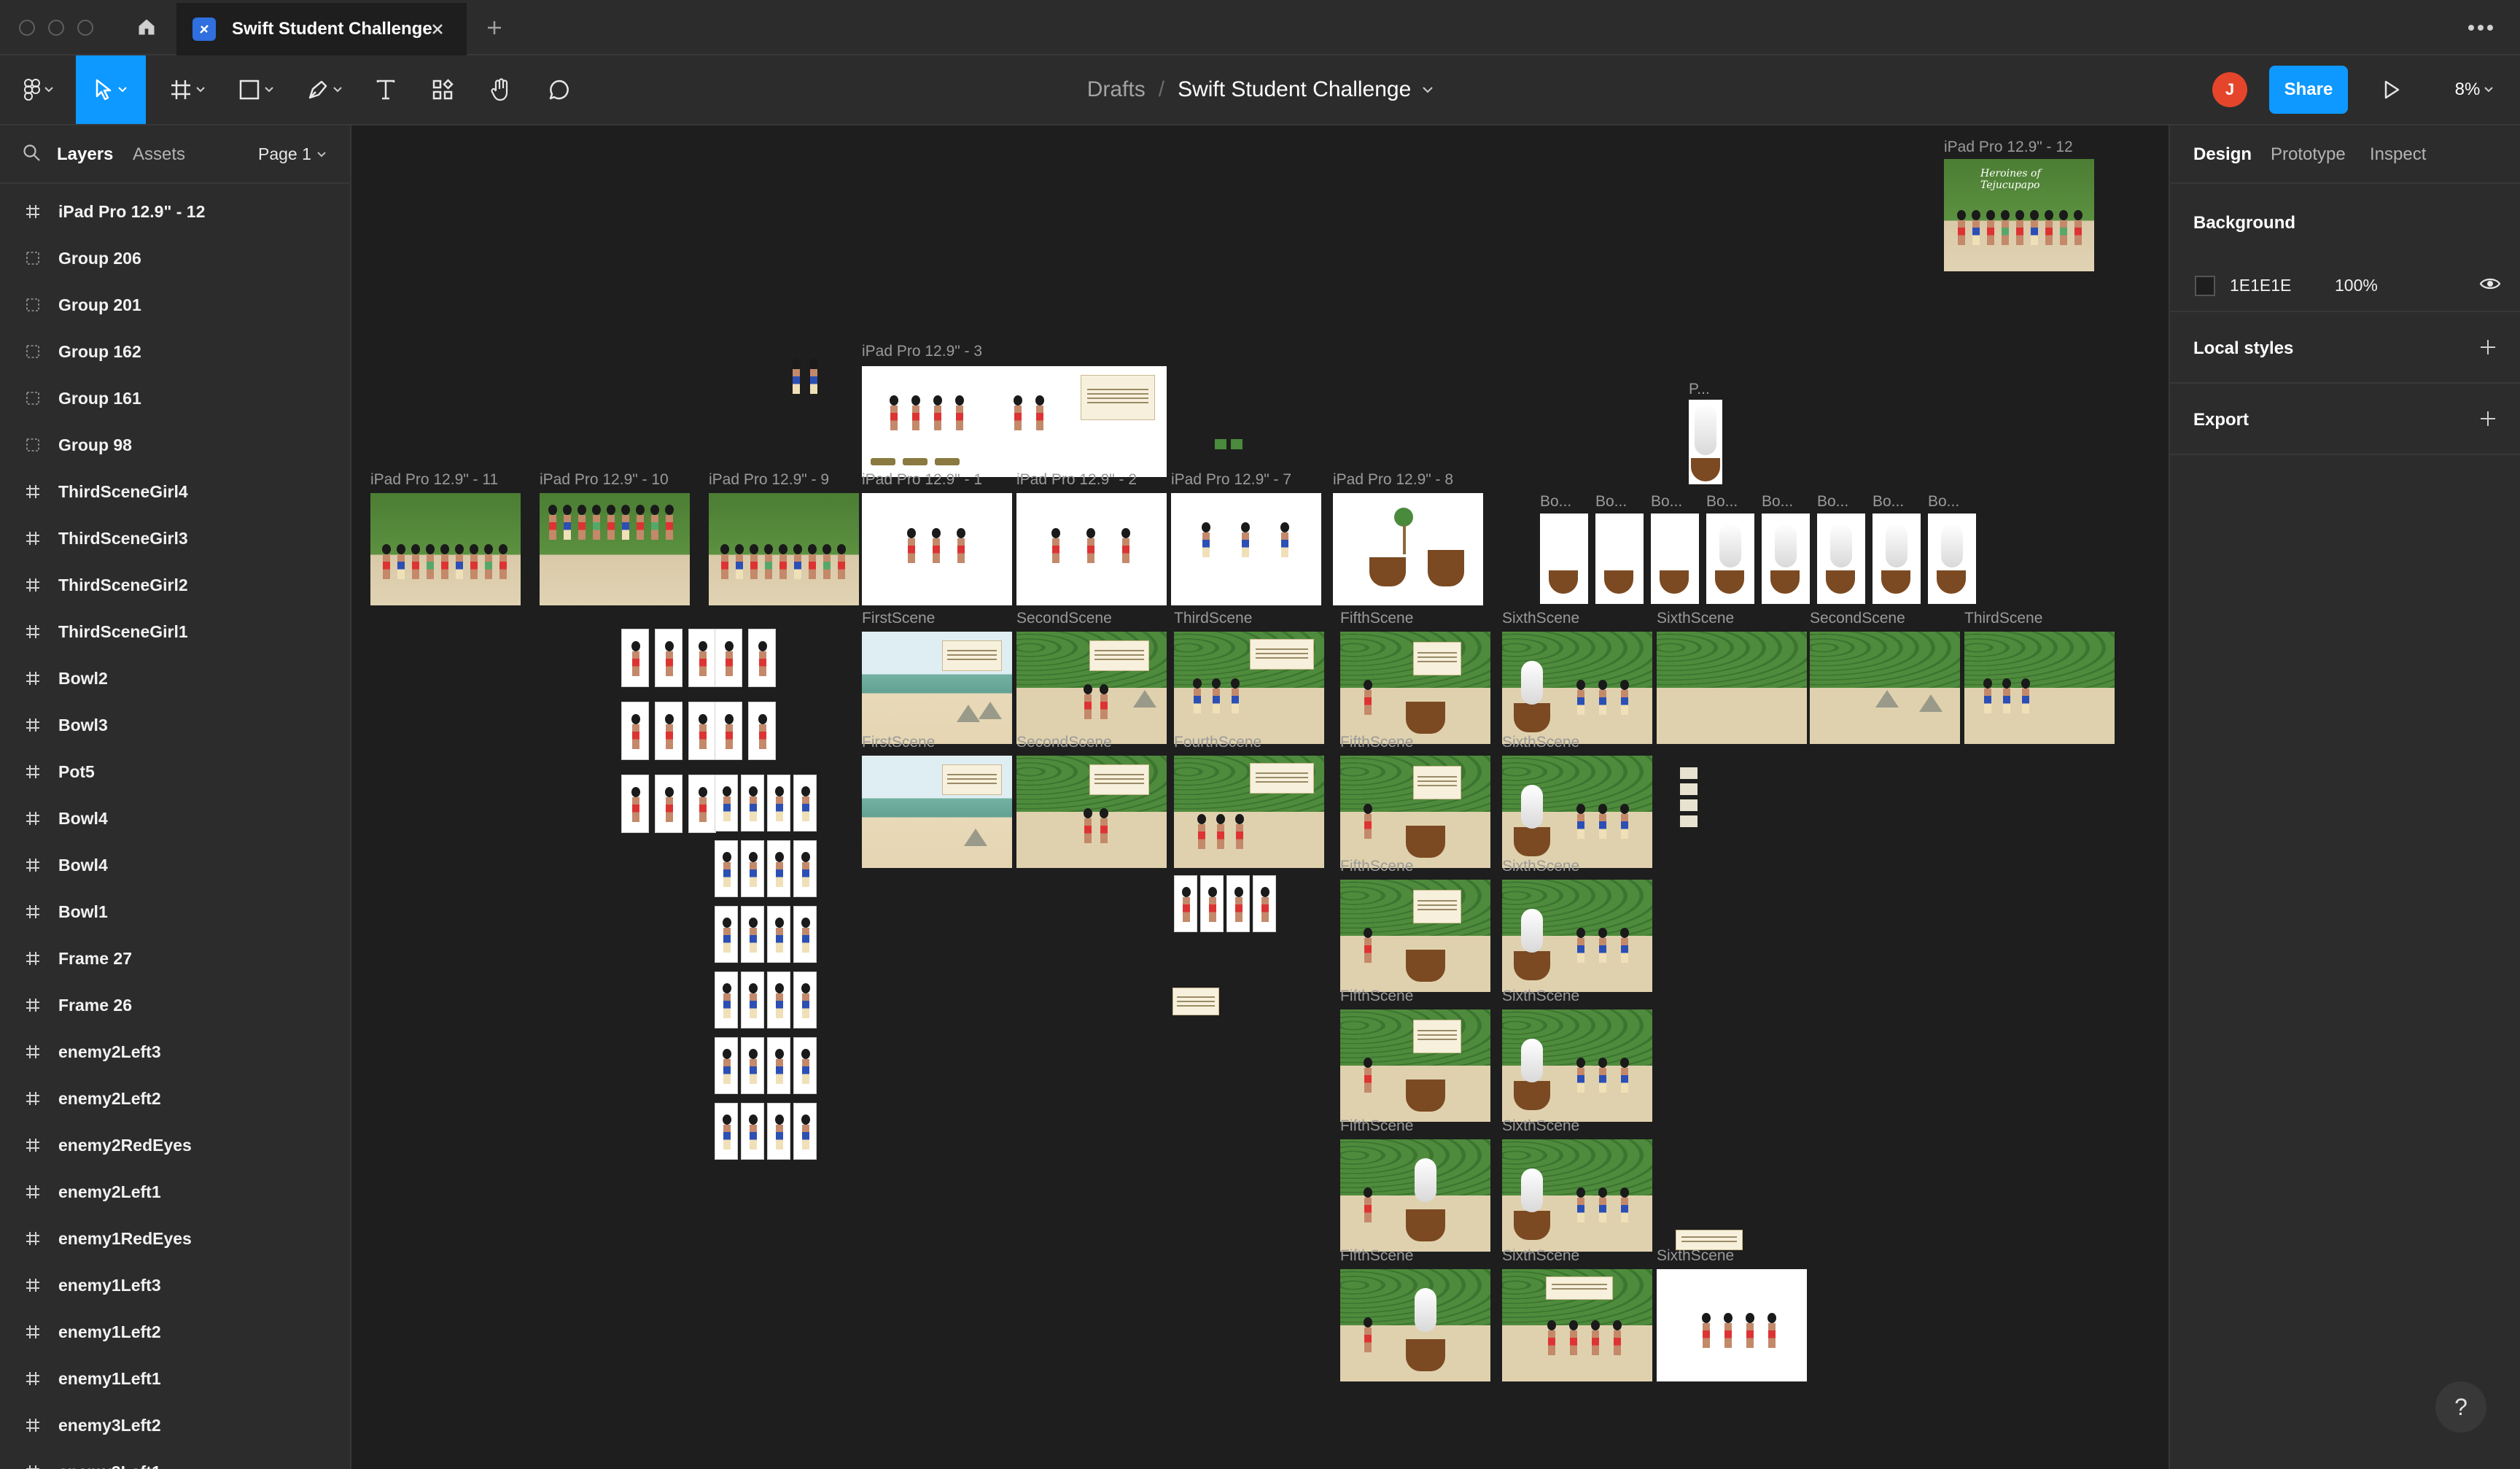 The image size is (2520, 1469). What do you see at coordinates (175, 1145) in the screenshot?
I see `layer-item: enemy2RedEyes` at bounding box center [175, 1145].